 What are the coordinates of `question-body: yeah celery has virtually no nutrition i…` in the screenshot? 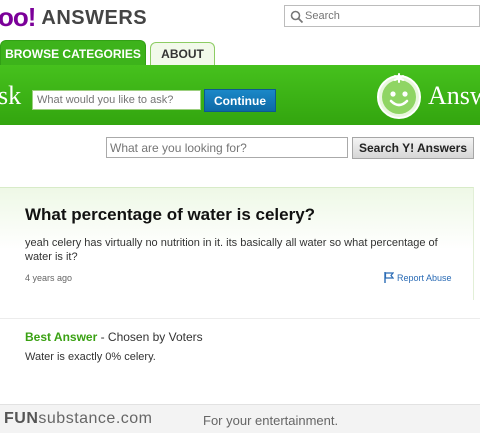 It's located at (231, 250).